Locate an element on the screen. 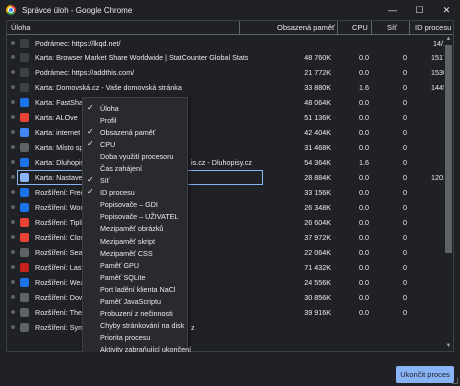  table-row: Rozšíření: The Gr 39 916K 0.0 0 is located at coordinates (227, 312).